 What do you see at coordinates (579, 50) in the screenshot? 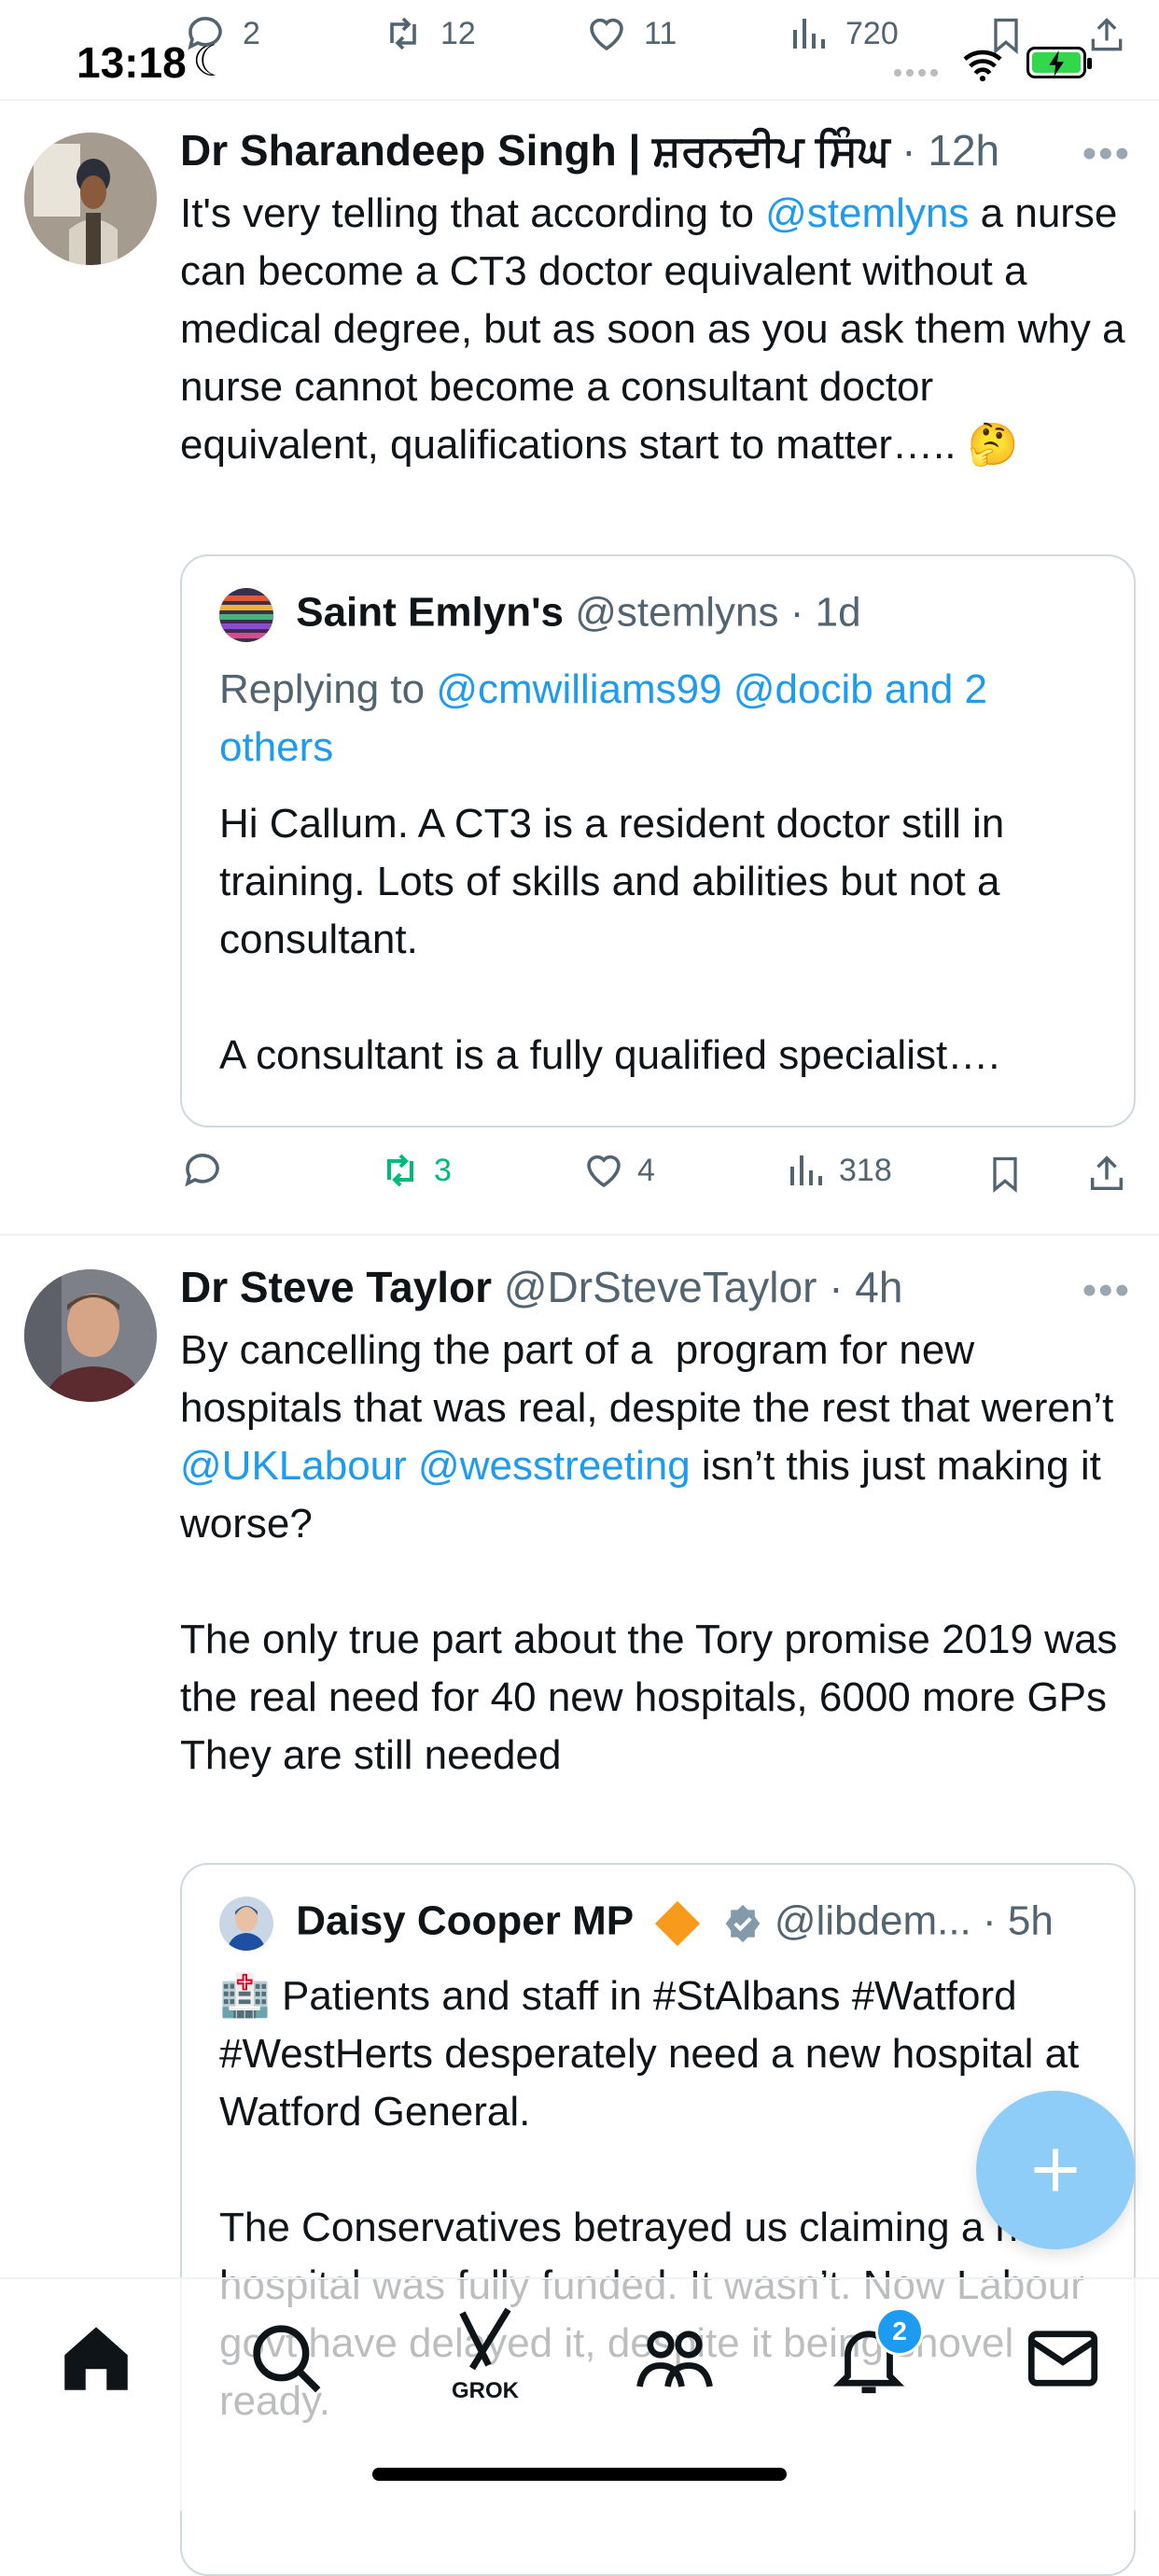
I see `top-bar: 13:18 ☾ 2 12 11 720` at bounding box center [579, 50].